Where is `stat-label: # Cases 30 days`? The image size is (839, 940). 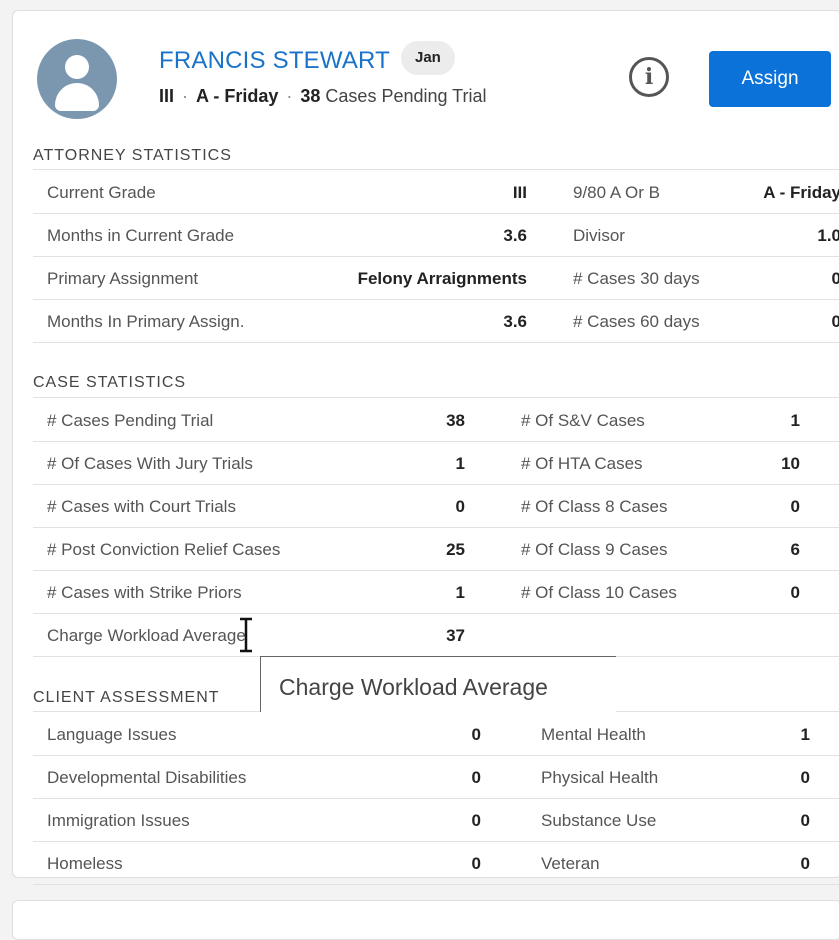 stat-label: # Cases 30 days is located at coordinates (636, 278).